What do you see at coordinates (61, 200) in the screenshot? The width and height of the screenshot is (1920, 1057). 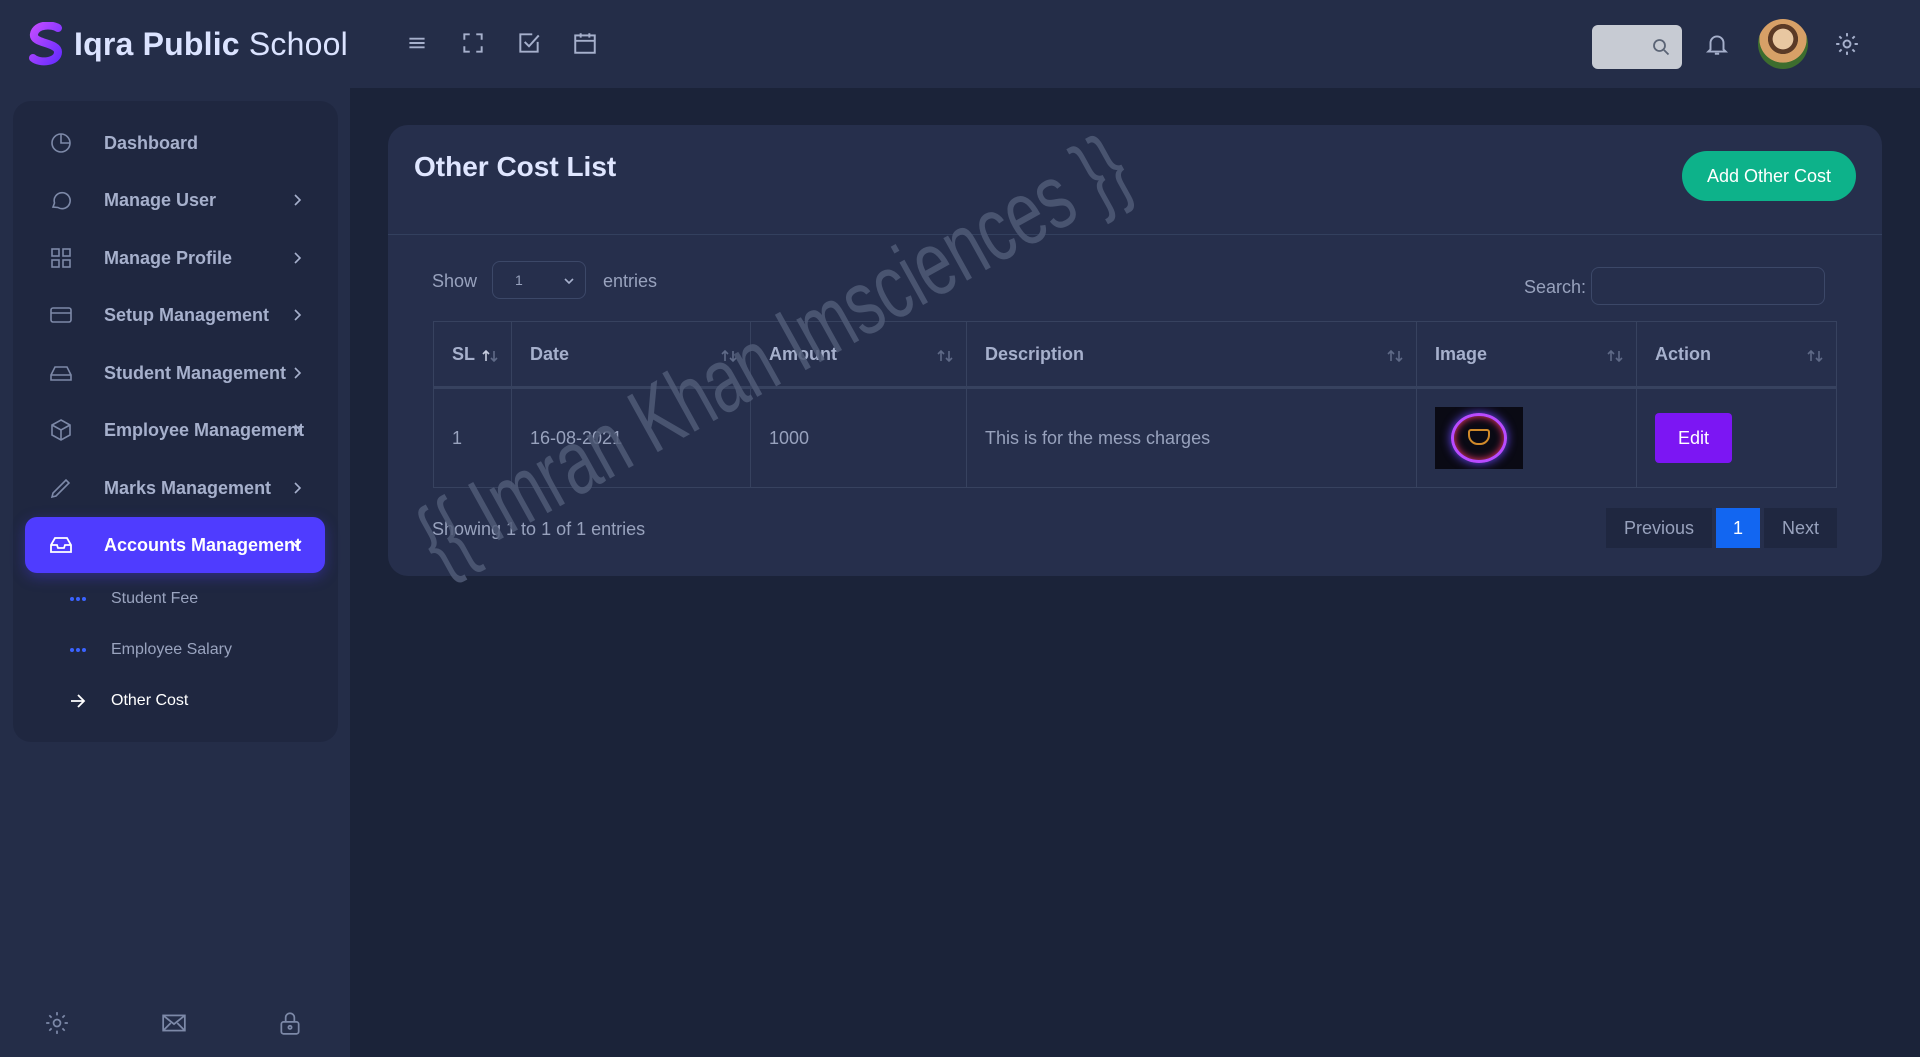 I see `chat-icon` at bounding box center [61, 200].